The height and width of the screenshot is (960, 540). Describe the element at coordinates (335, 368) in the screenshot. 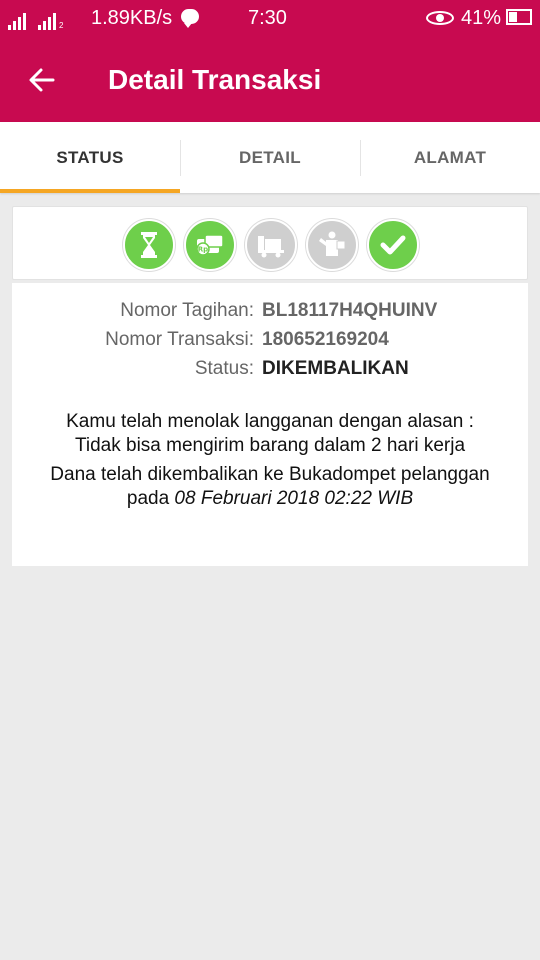

I see `status-value: DIKEMBALIKAN` at that location.